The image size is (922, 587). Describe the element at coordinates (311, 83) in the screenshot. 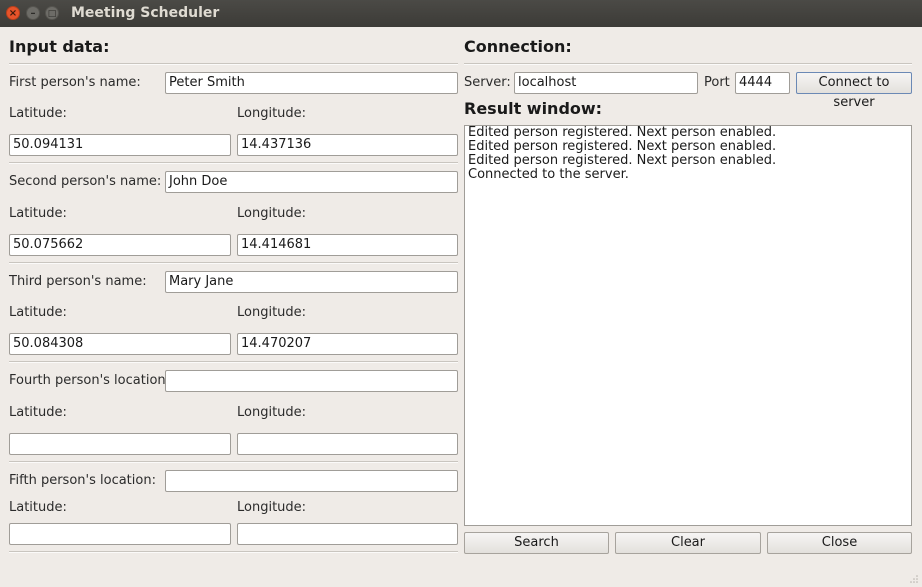

I see `person1-name-field: Peter Smith` at that location.